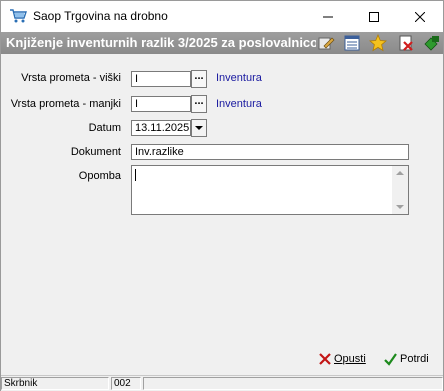 The width and height of the screenshot is (444, 391). I want to click on cancel-button-label: Opusti, so click(350, 359).